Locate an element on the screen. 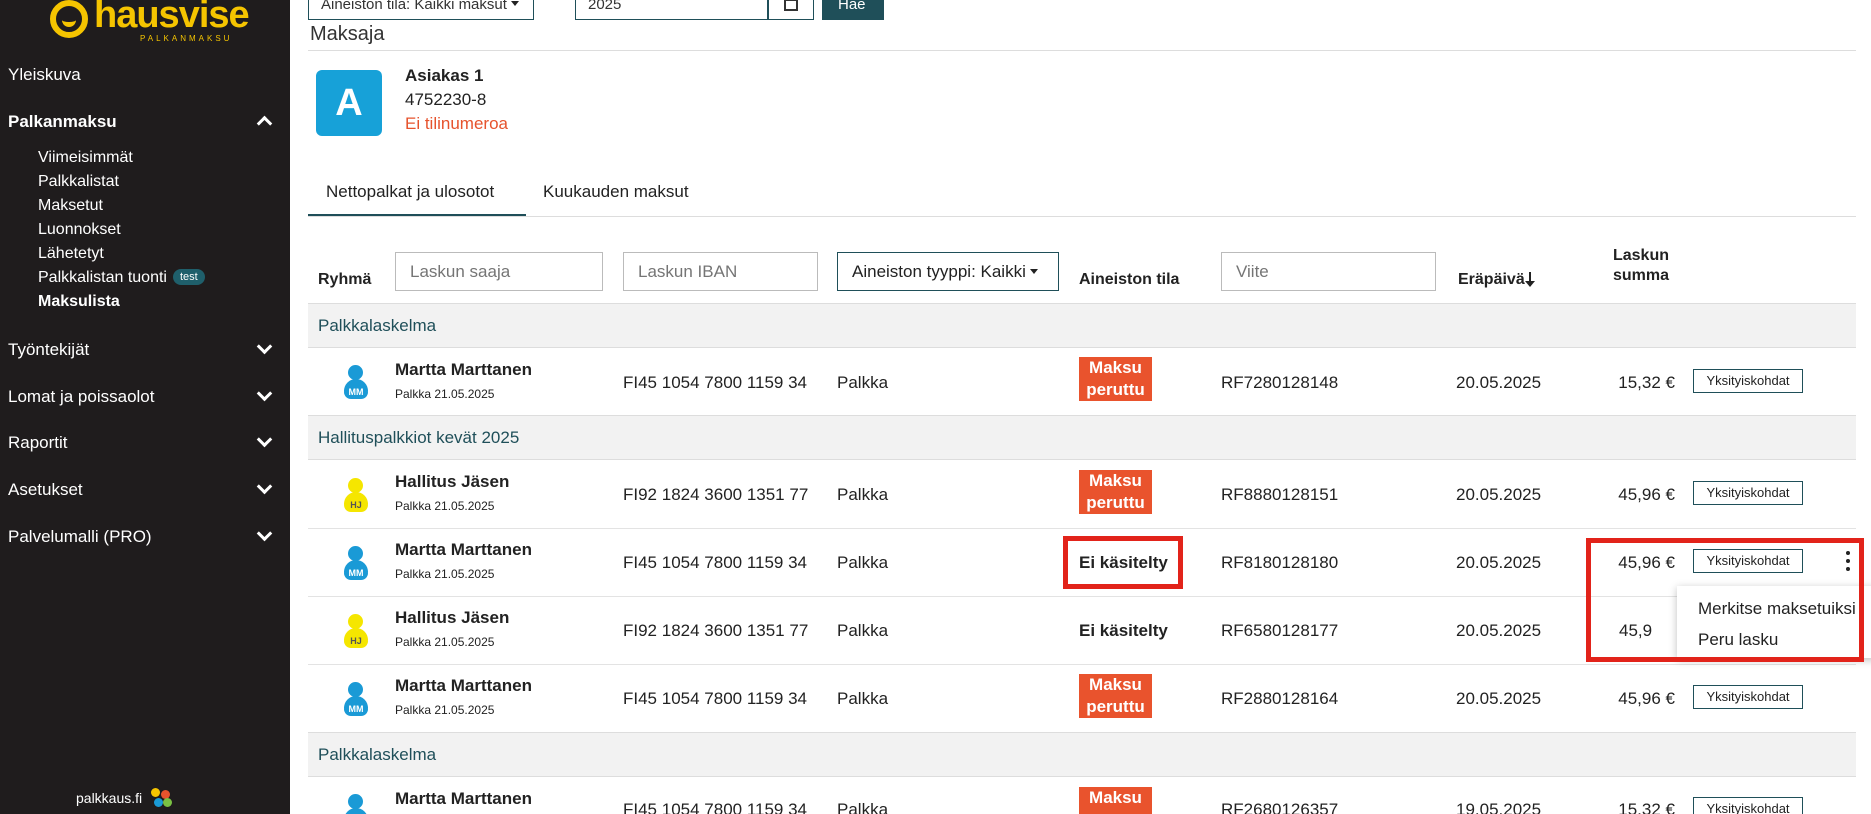 Image resolution: width=1871 pixels, height=814 pixels. reference-cell: RF8180128180 is located at coordinates (1280, 562).